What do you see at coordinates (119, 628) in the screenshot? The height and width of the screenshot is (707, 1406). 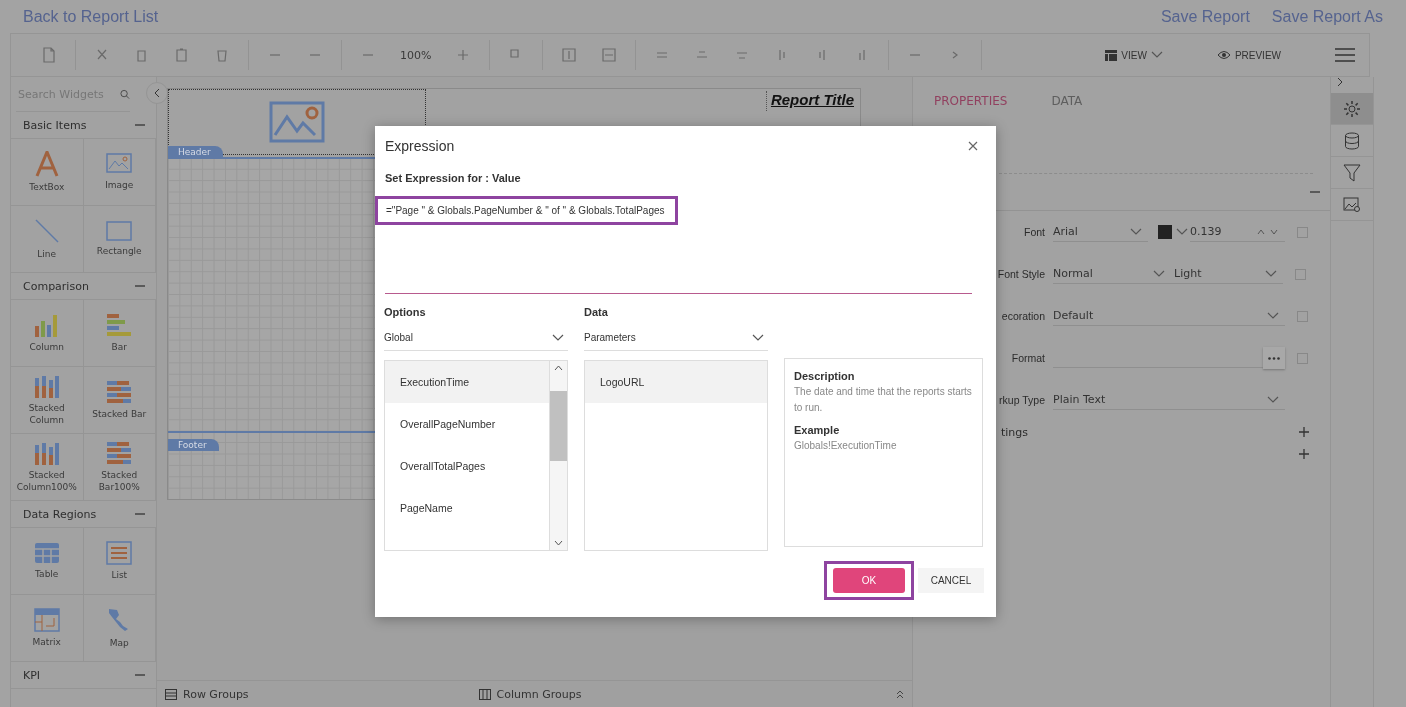 I see `widget-item: Map` at bounding box center [119, 628].